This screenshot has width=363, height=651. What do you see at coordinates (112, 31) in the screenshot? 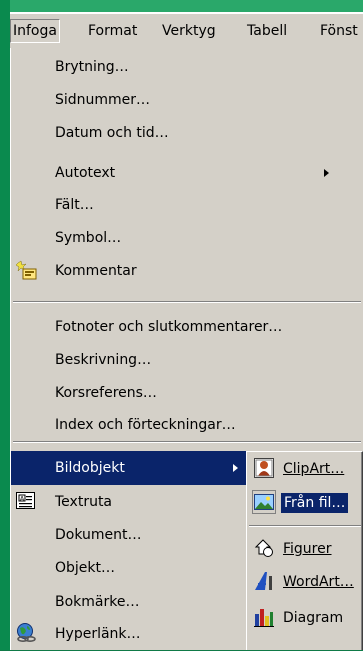
I see `menubar-format: Format` at bounding box center [112, 31].